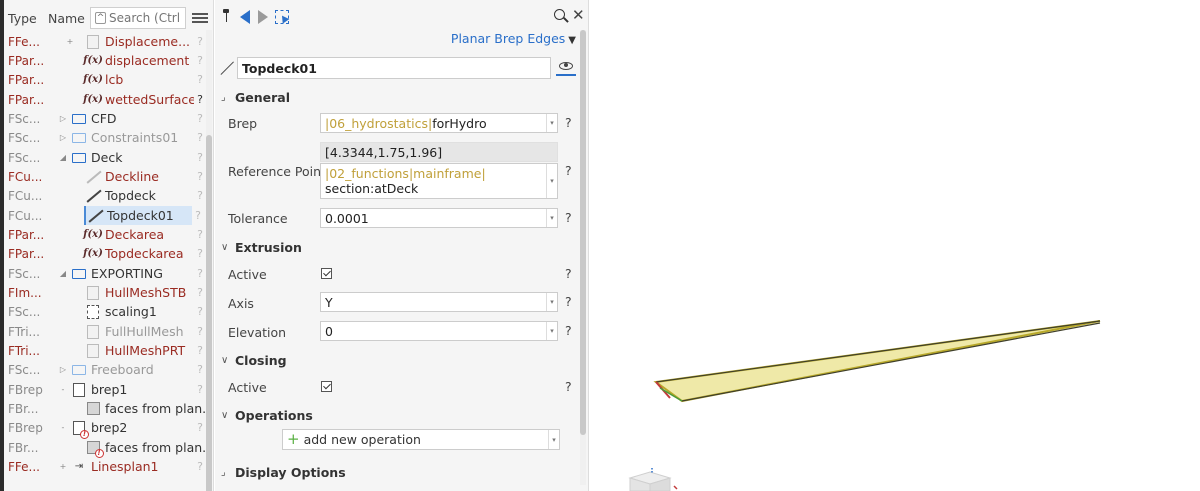 The image size is (1200, 491). Describe the element at coordinates (439, 123) in the screenshot. I see `brep-field: |06_hydrostatics|forHydro ▾` at that location.